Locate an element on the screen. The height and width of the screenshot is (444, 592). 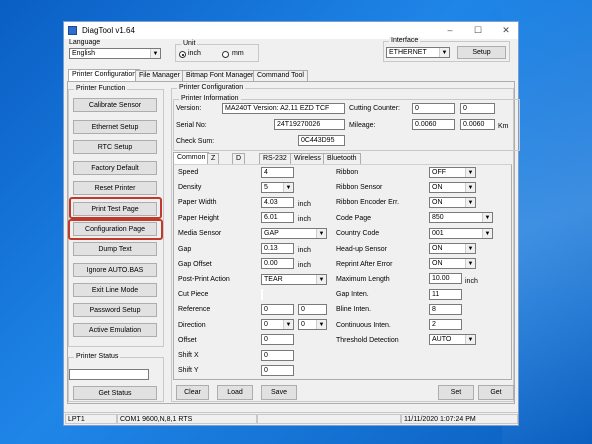
checksum-field: 0C443D95 is located at coordinates (321, 140).